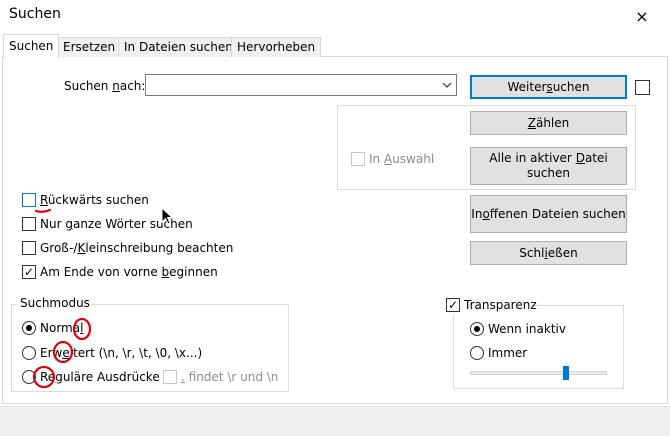  What do you see at coordinates (31, 46) in the screenshot?
I see `tab-suchen: Suchen` at bounding box center [31, 46].